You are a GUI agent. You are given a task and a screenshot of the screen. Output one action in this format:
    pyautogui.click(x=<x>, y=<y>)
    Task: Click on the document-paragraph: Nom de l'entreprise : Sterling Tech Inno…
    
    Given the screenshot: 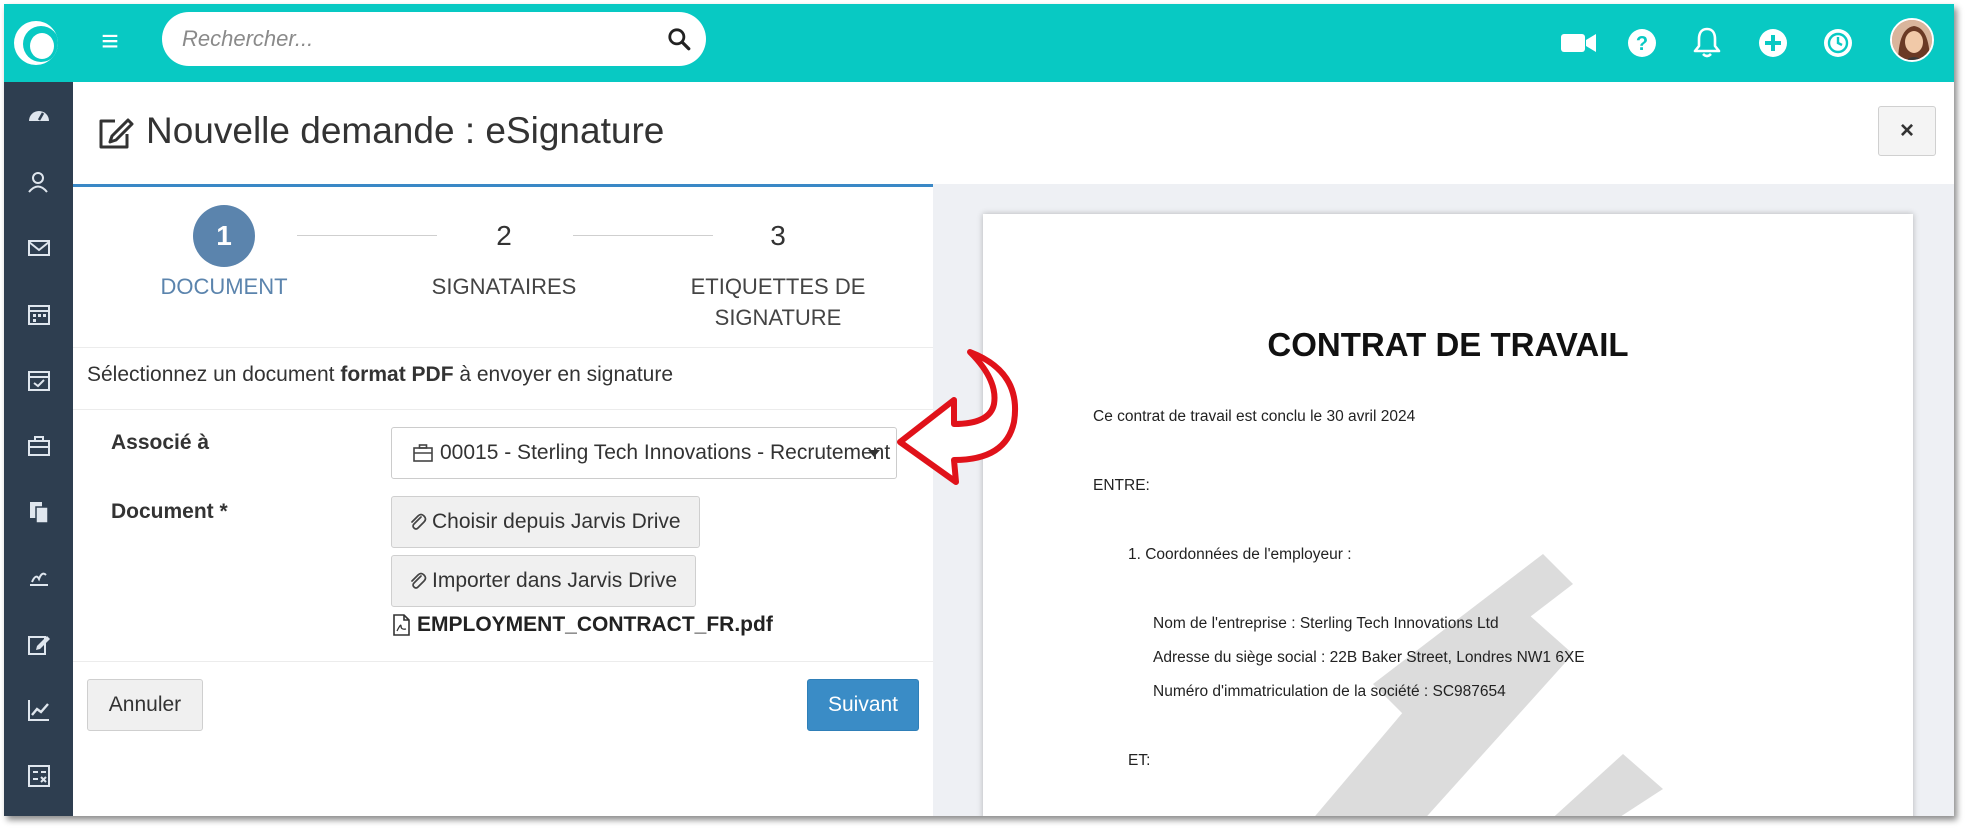 What is the action you would take?
    pyautogui.click(x=1326, y=623)
    